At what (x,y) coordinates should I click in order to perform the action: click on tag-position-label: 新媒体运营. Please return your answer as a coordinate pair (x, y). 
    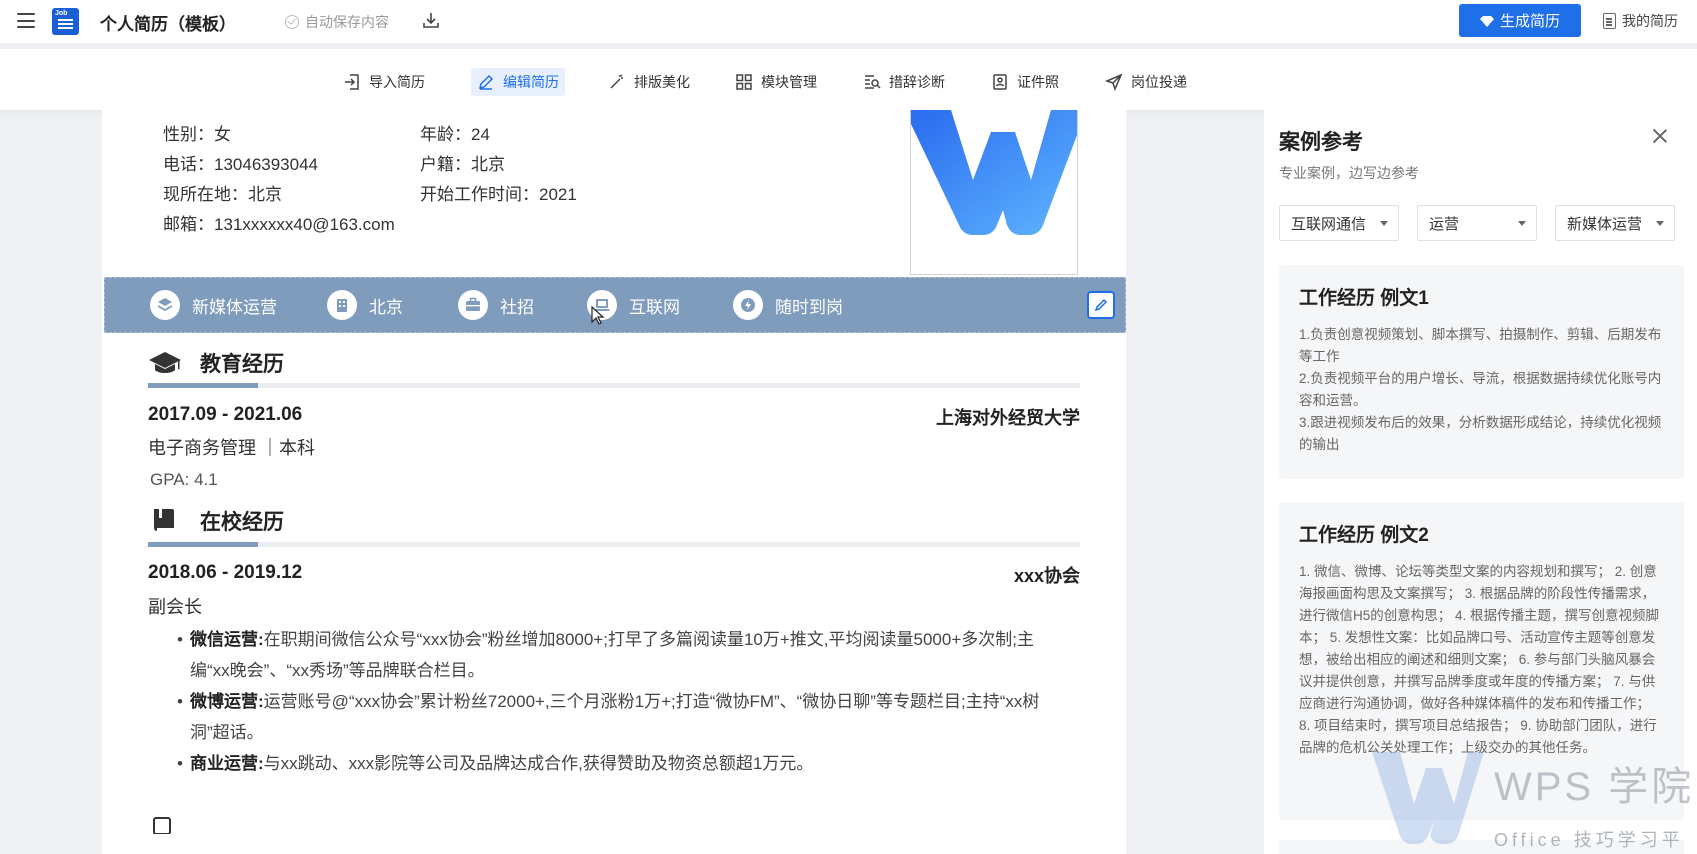
    Looking at the image, I should click on (234, 307).